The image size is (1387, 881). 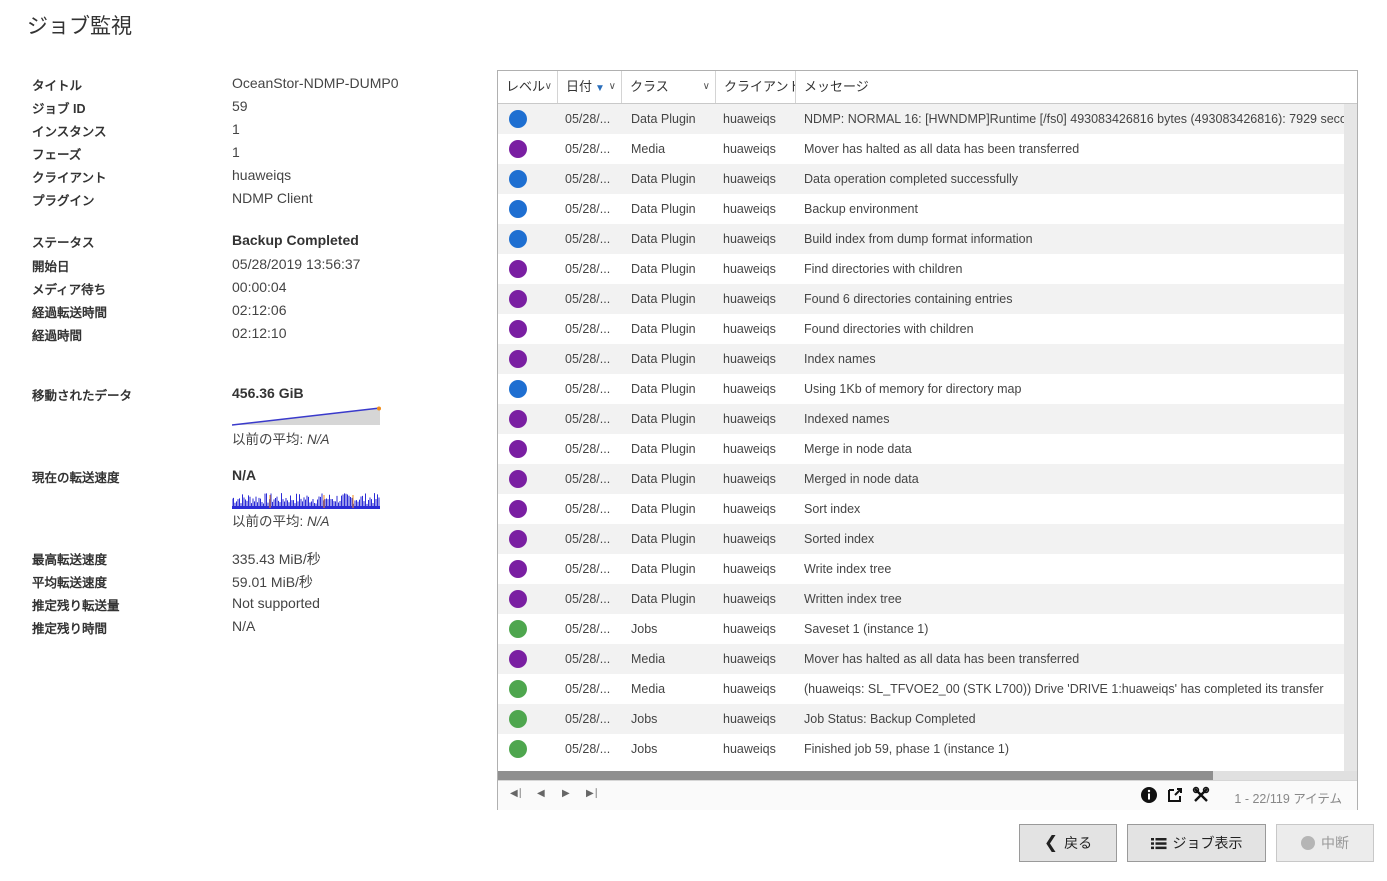 I want to click on next-page-icon: ▶, so click(x=566, y=793).